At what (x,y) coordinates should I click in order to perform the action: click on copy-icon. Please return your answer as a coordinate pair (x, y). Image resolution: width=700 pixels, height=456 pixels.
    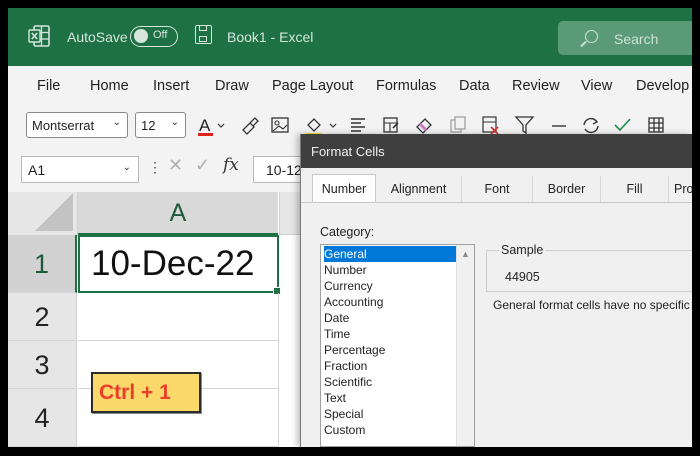
    Looking at the image, I should click on (458, 125).